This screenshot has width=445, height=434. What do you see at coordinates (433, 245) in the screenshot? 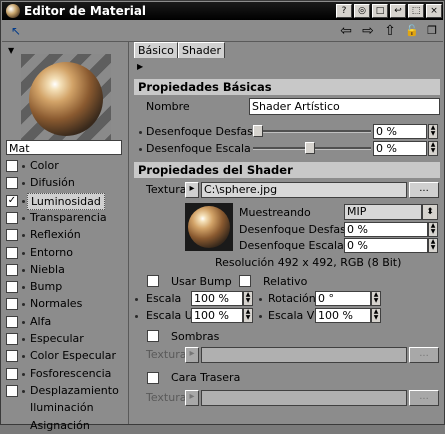
I see `shader-escala-spinner: ▲ ▼` at bounding box center [433, 245].